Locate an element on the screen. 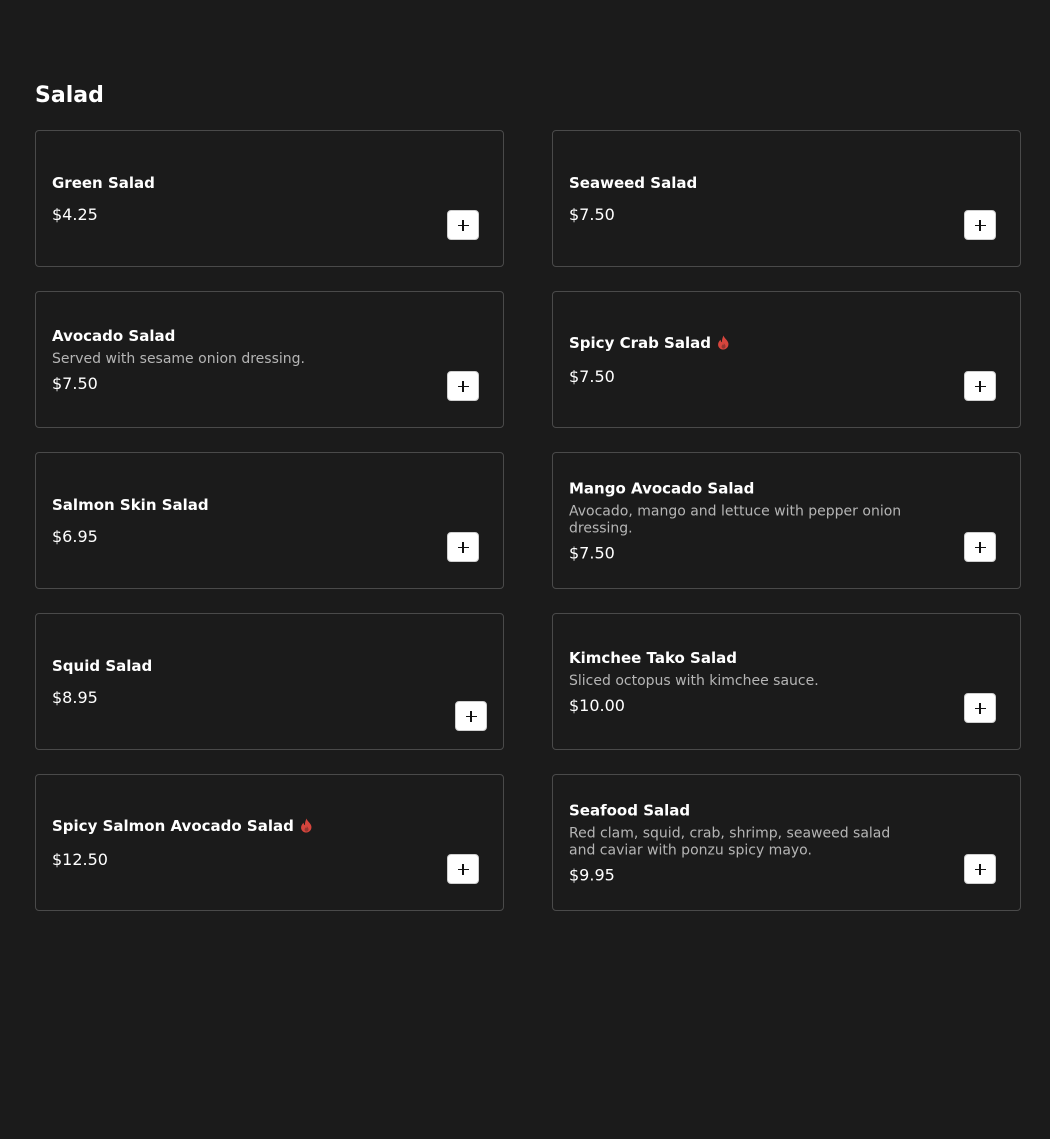 This screenshot has width=1050, height=1139. menu-item-name: Spicy Salmon Avocado Salad is located at coordinates (222, 826).